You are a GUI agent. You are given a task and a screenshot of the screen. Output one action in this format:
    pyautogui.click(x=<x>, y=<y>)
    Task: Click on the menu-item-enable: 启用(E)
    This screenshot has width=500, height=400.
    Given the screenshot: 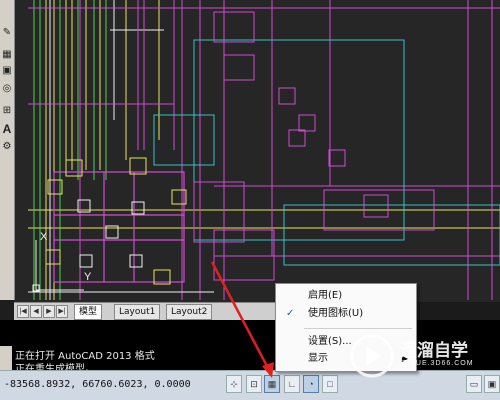 What is the action you would take?
    pyautogui.click(x=346, y=296)
    